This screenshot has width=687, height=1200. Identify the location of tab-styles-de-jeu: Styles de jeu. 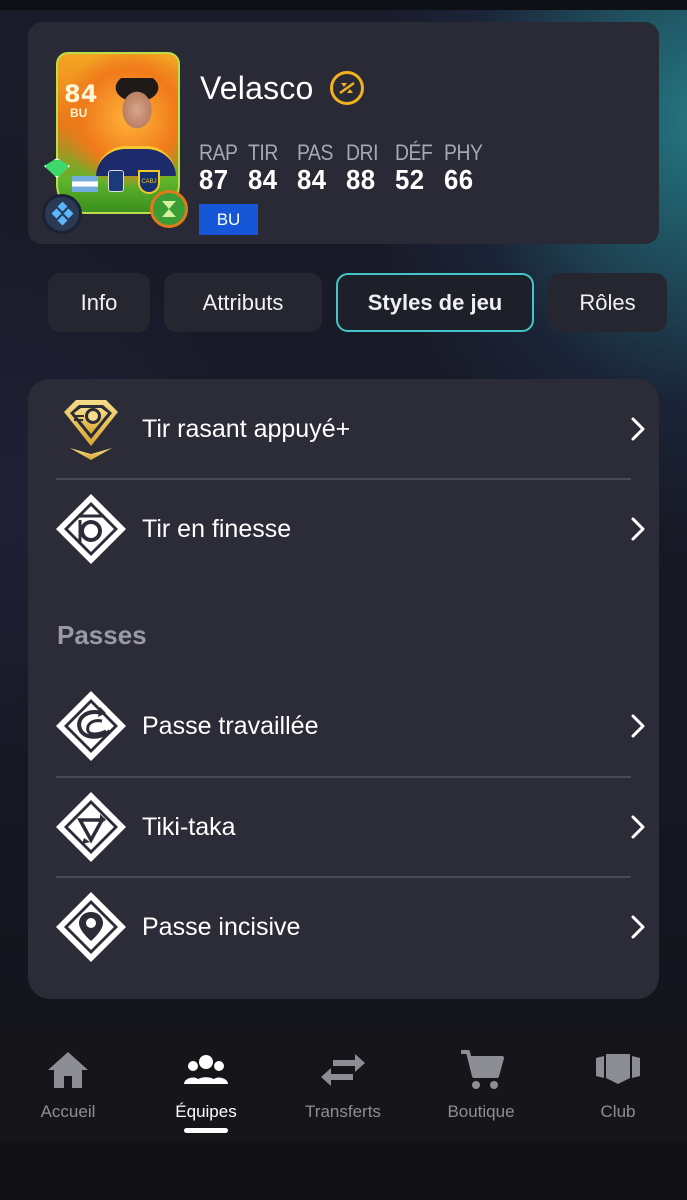
(435, 302).